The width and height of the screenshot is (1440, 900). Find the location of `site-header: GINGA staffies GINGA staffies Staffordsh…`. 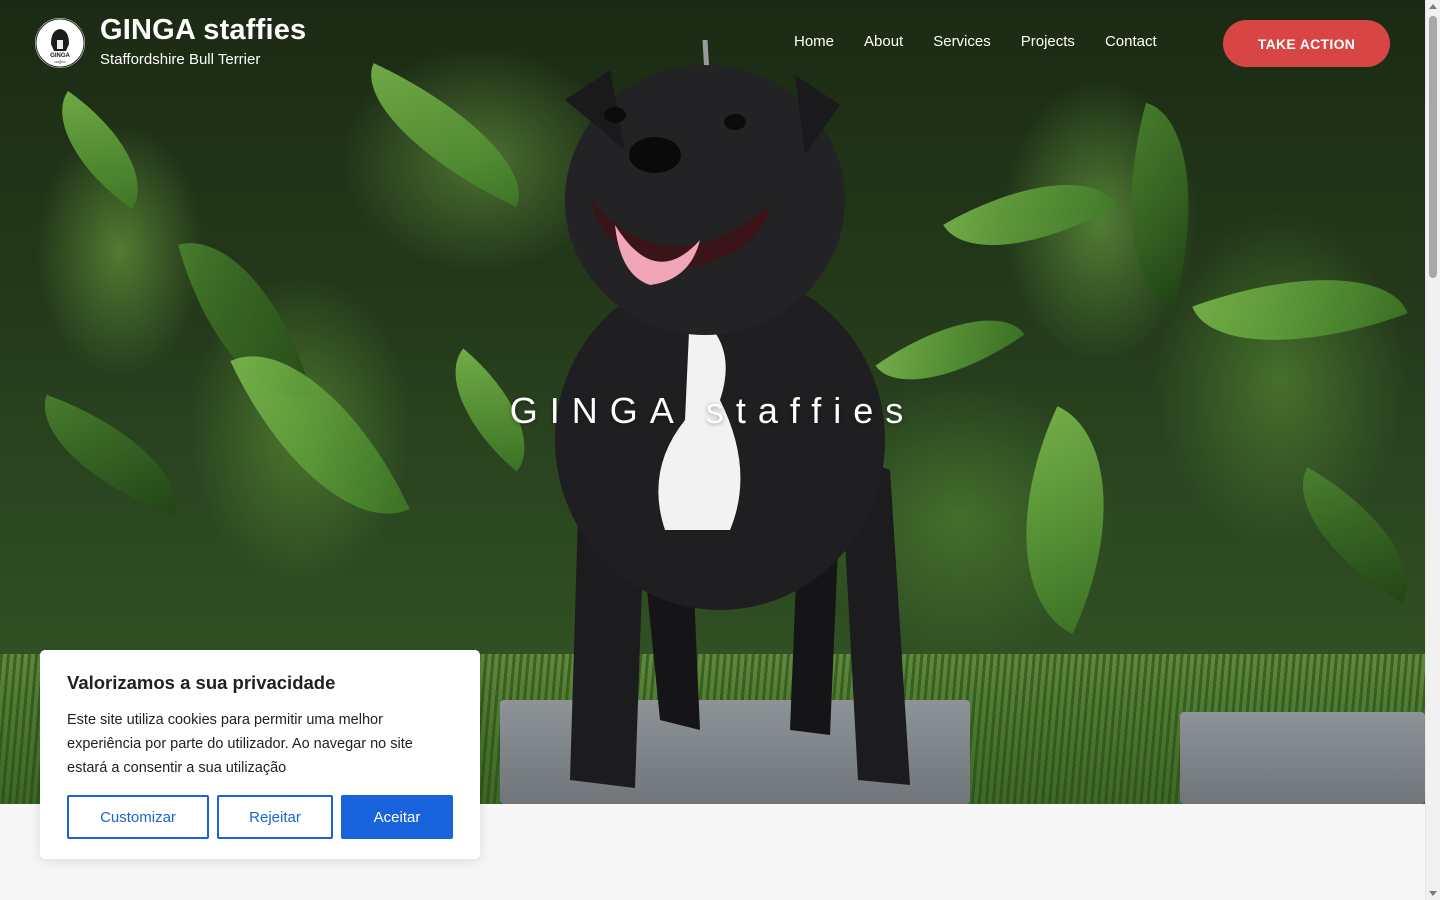

site-header: GINGA staffies GINGA staffies Staffordsh… is located at coordinates (712, 45).